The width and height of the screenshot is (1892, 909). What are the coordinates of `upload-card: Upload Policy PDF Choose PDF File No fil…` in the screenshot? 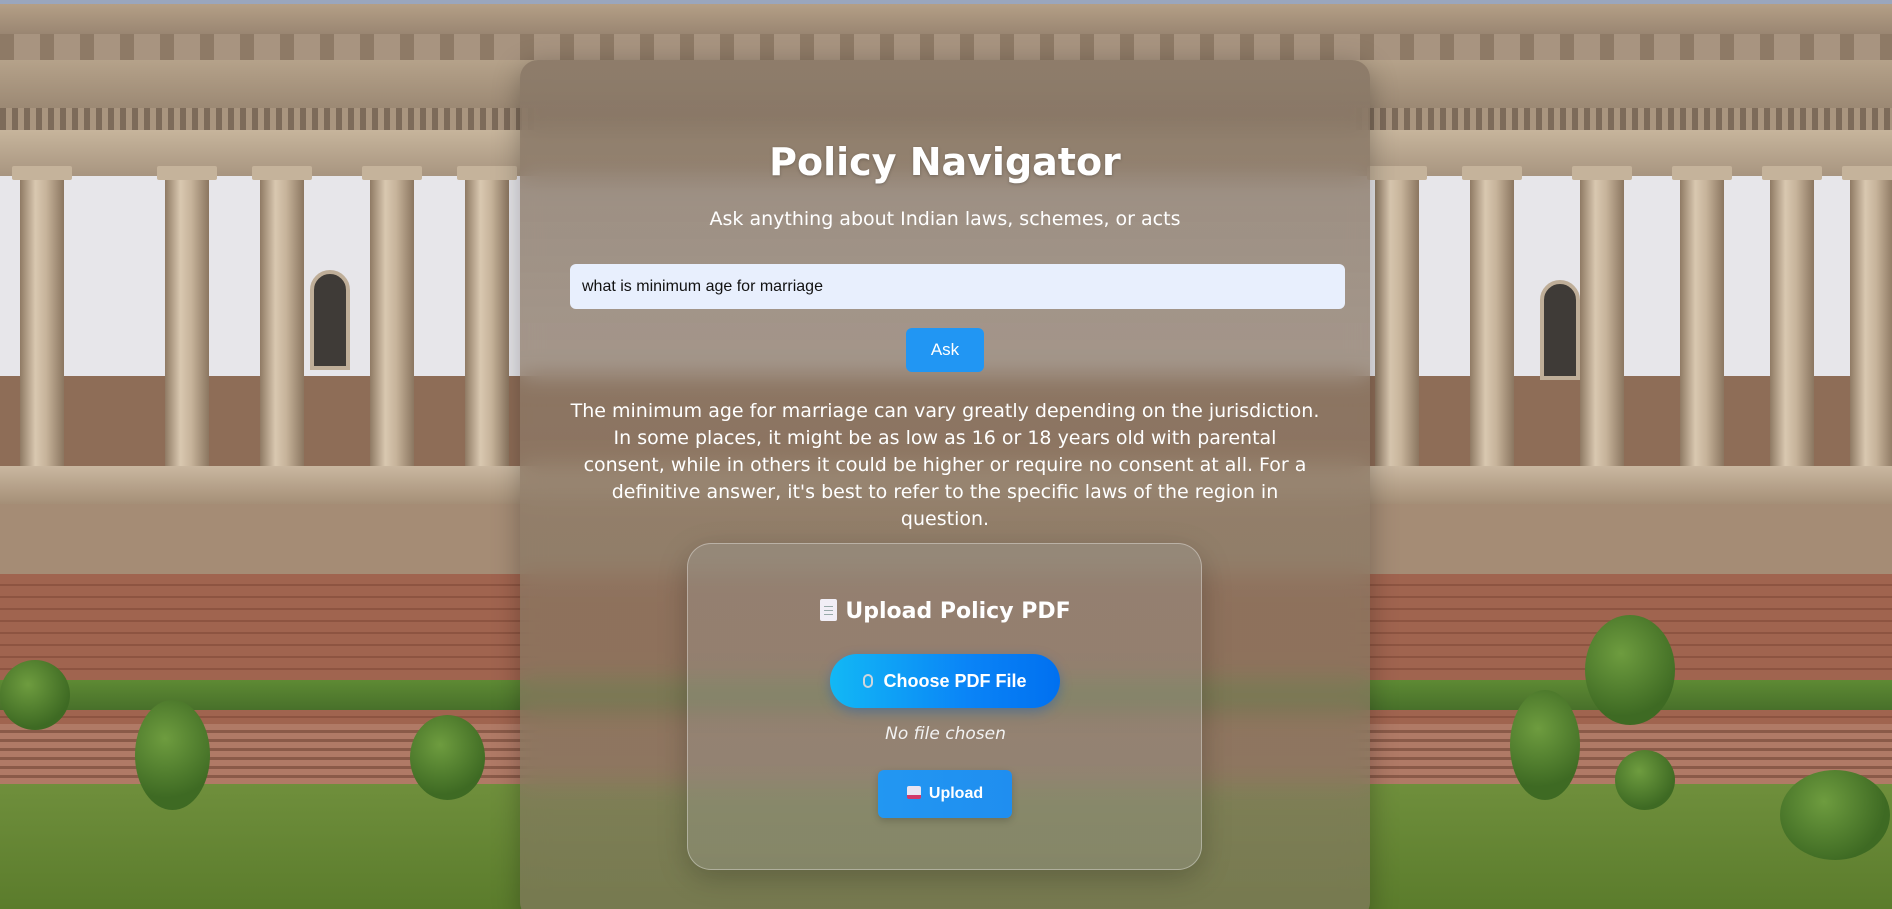 It's located at (944, 706).